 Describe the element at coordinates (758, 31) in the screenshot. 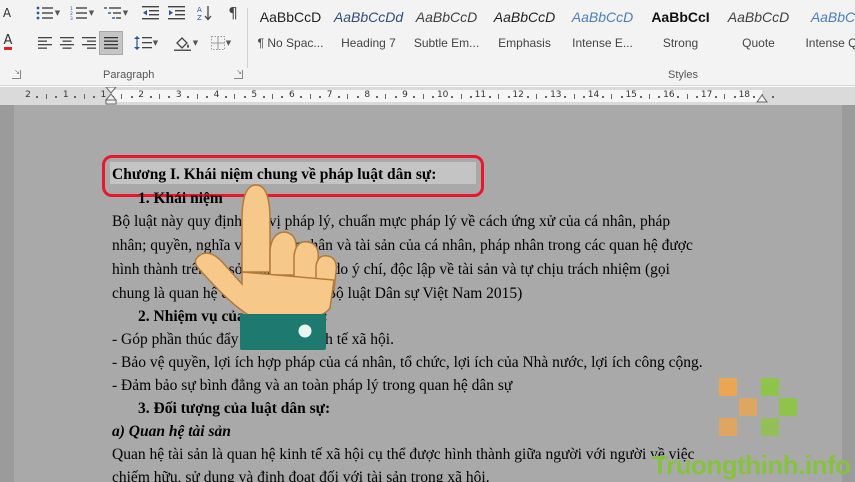

I see `style-quote: AaBbCcD Quote` at that location.